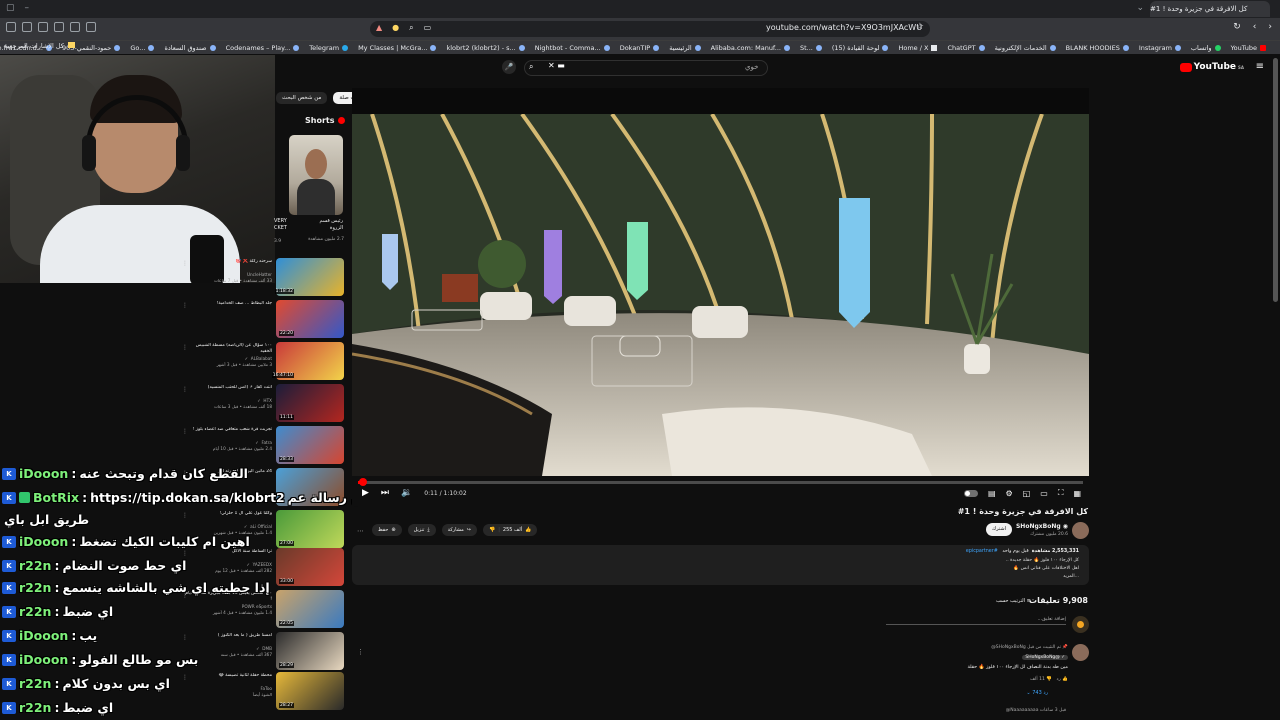 The width and height of the screenshot is (1280, 720). Describe the element at coordinates (411, 28) in the screenshot. I see `zoom-icon: ⌕` at that location.